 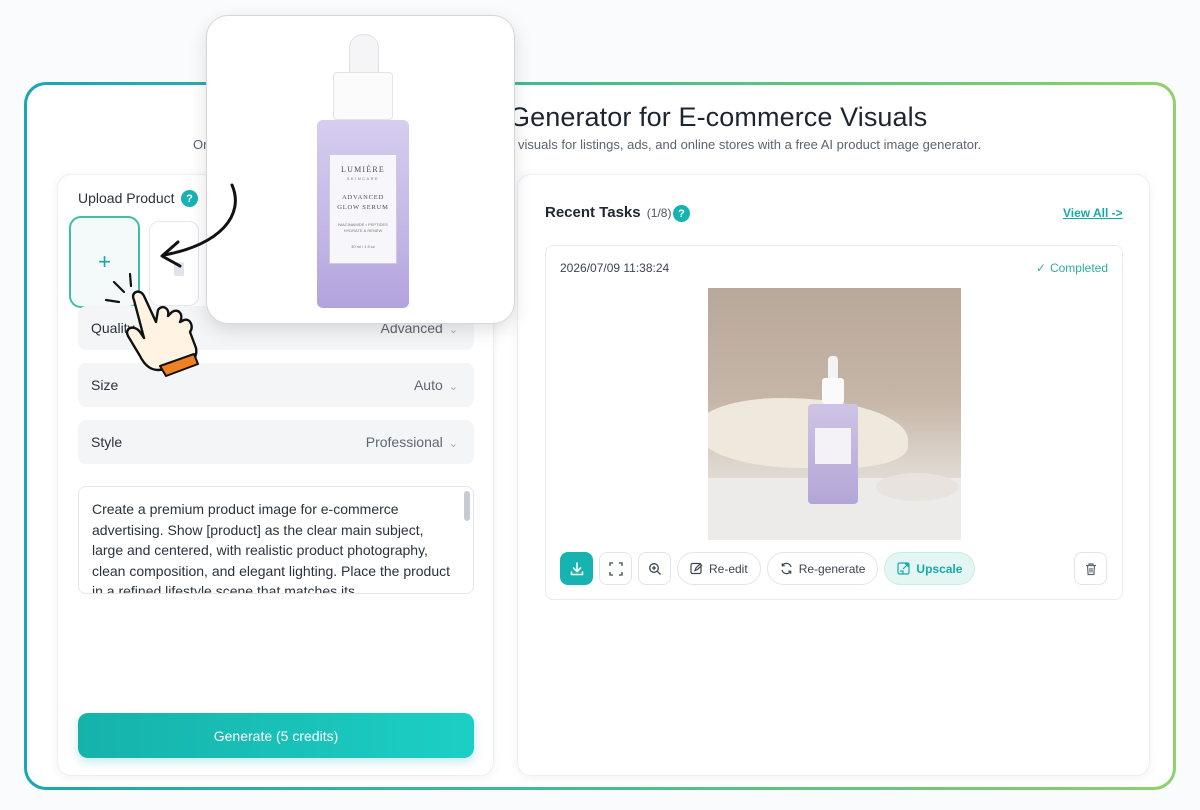 I want to click on product-name: ADVANCED GLOW SERUM, so click(x=363, y=203).